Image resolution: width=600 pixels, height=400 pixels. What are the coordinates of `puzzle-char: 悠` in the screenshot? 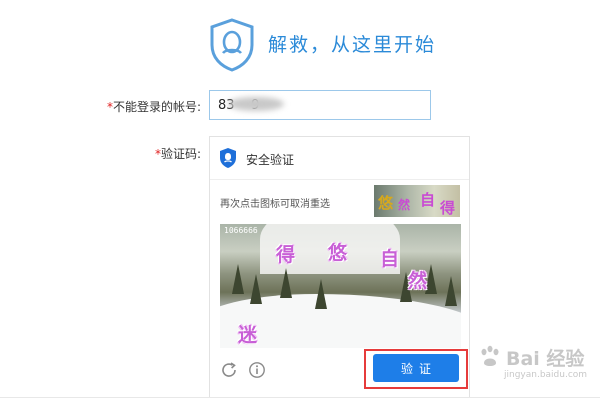 It's located at (337, 251).